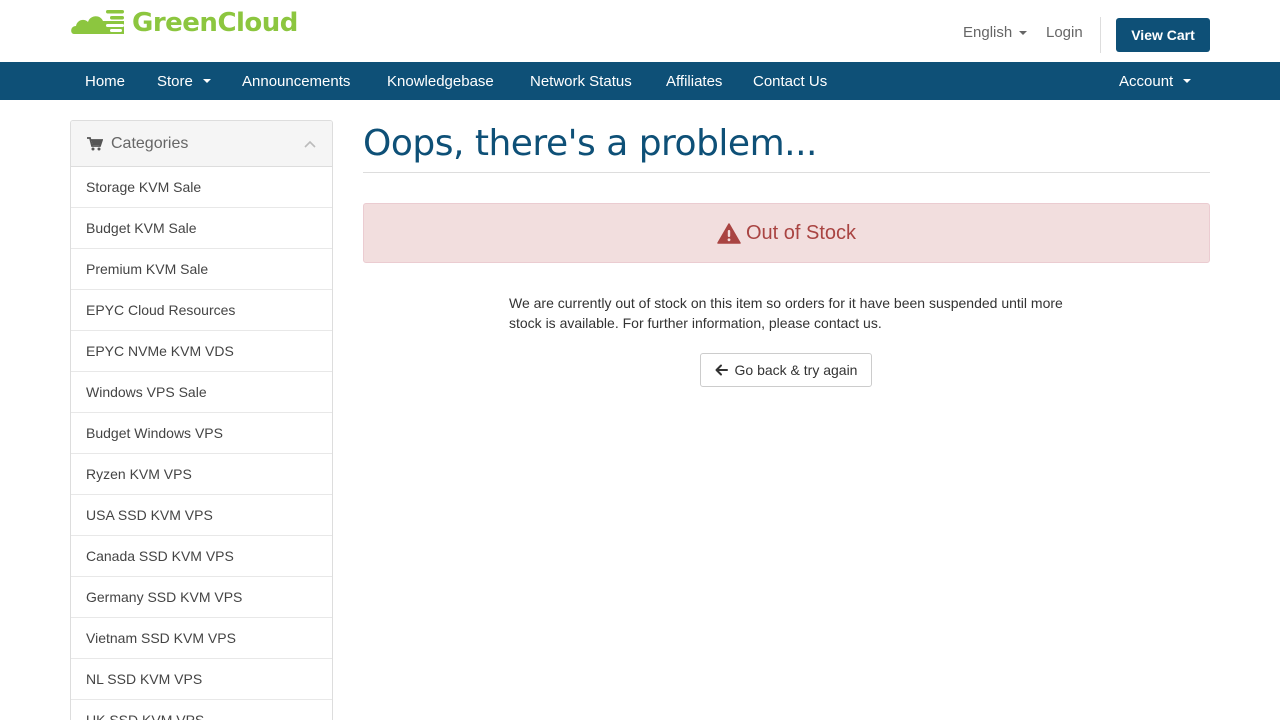 Image resolution: width=1280 pixels, height=720 pixels. What do you see at coordinates (150, 143) in the screenshot?
I see `categories-title: Categories` at bounding box center [150, 143].